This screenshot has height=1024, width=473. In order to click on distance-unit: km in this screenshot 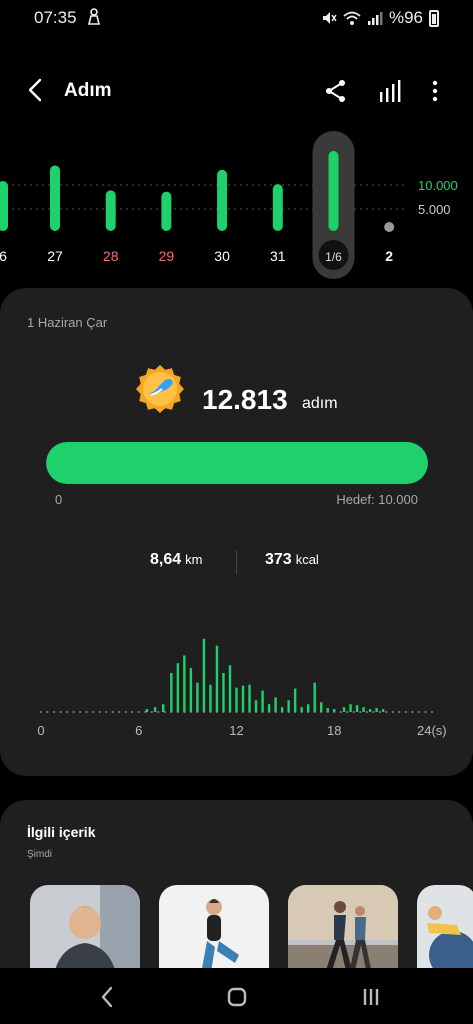, I will do `click(194, 559)`.